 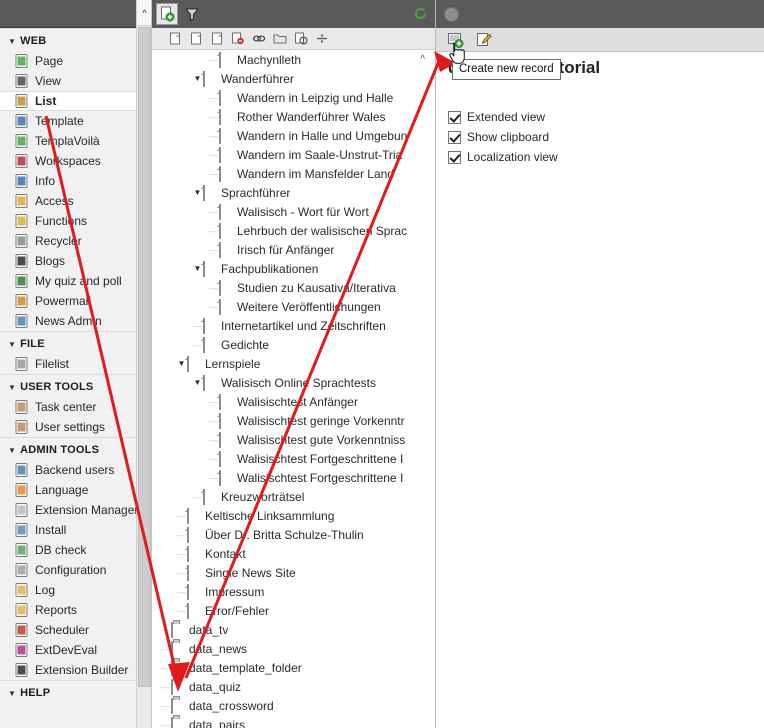 I want to click on sidebar-item-configuration: Configuration, so click(x=75, y=570).